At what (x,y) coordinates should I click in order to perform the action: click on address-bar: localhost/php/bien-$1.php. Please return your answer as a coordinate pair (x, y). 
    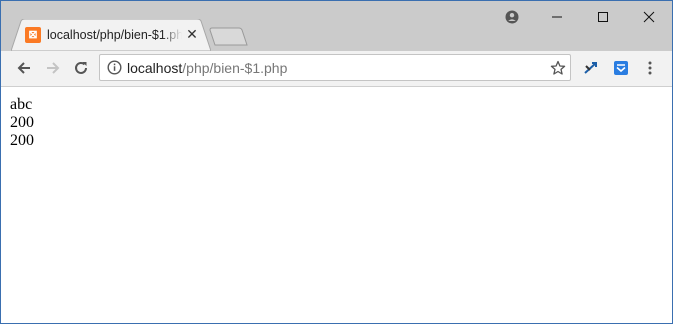
    Looking at the image, I should click on (335, 67).